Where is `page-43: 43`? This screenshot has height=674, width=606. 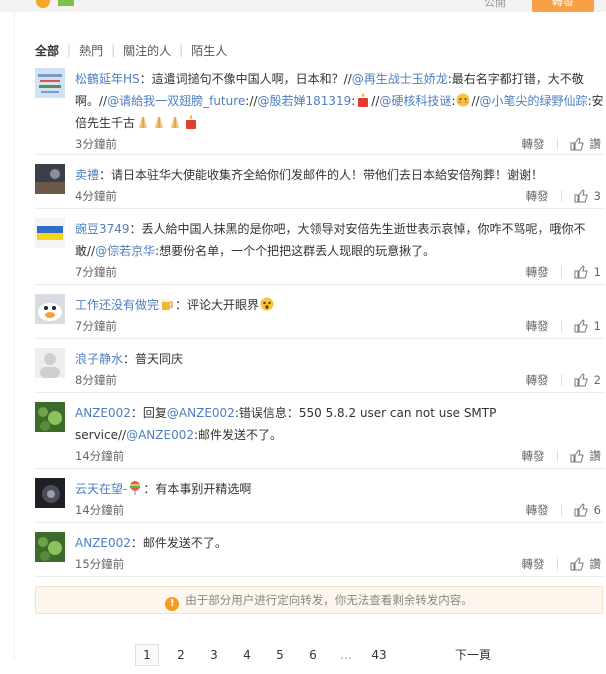 page-43: 43 is located at coordinates (379, 655).